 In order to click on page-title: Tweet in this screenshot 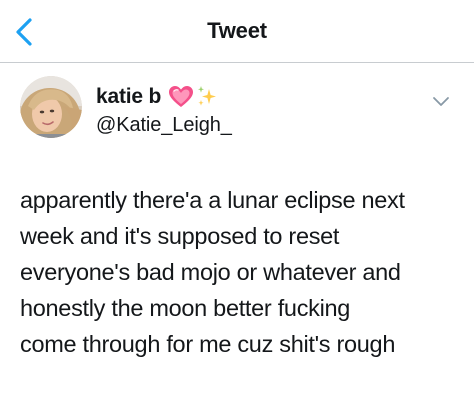, I will do `click(237, 30)`.